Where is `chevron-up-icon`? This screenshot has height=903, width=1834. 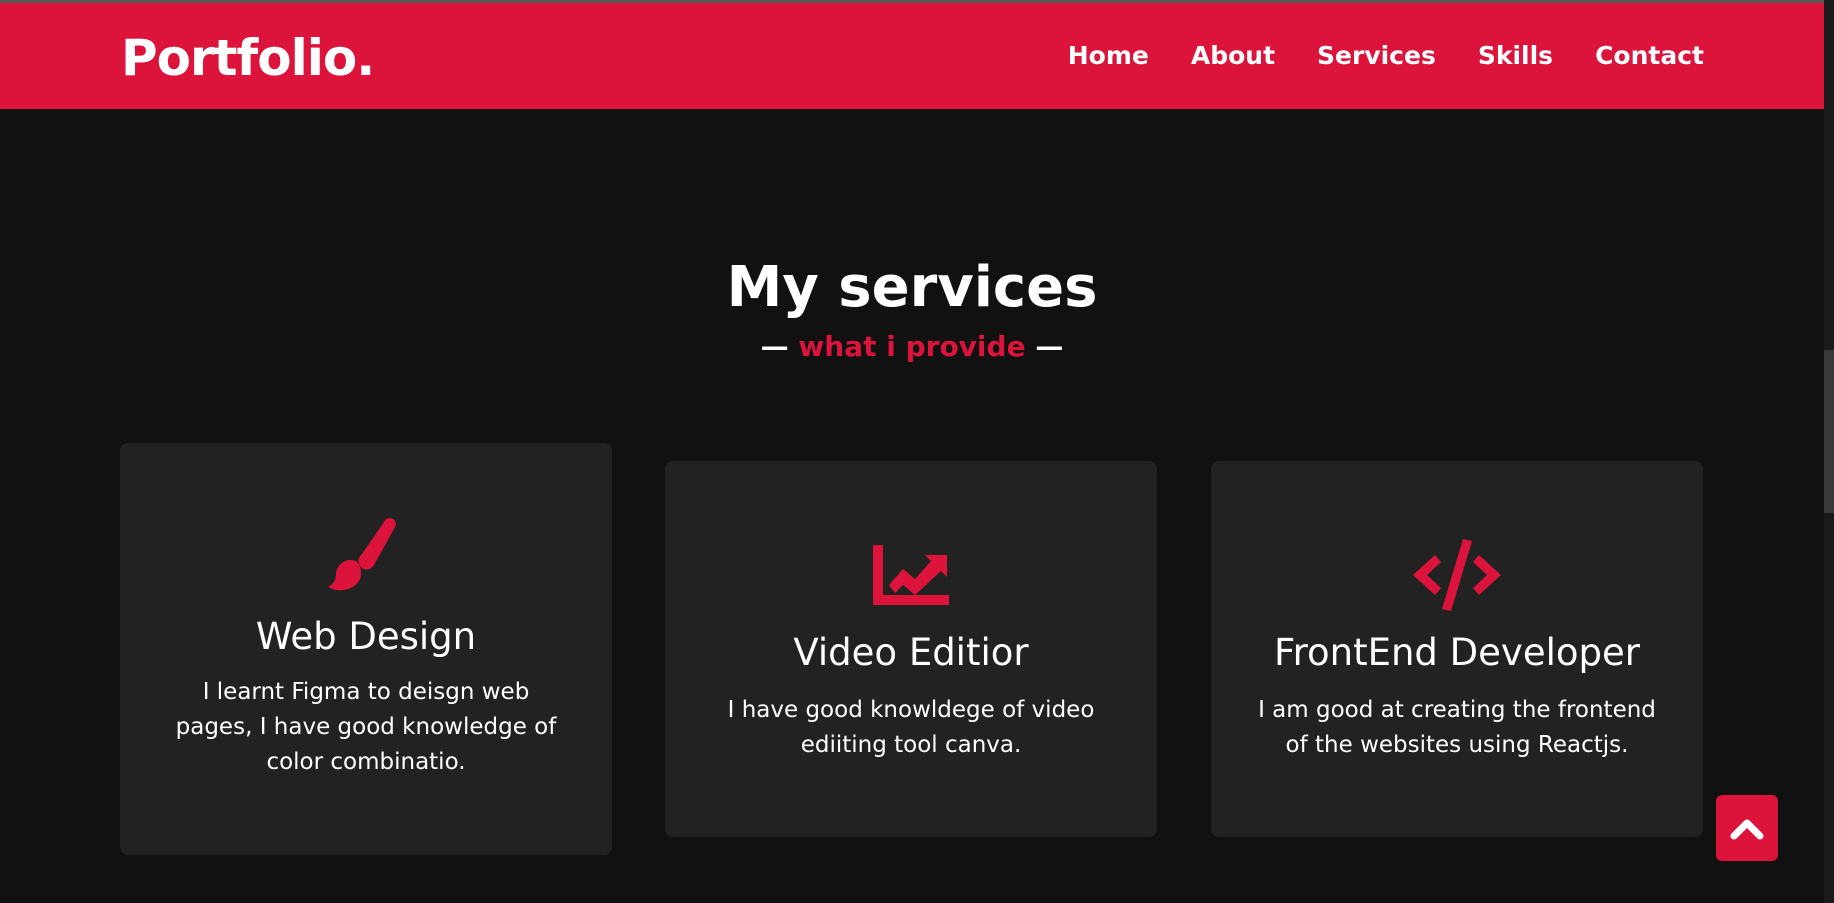
chevron-up-icon is located at coordinates (1747, 829).